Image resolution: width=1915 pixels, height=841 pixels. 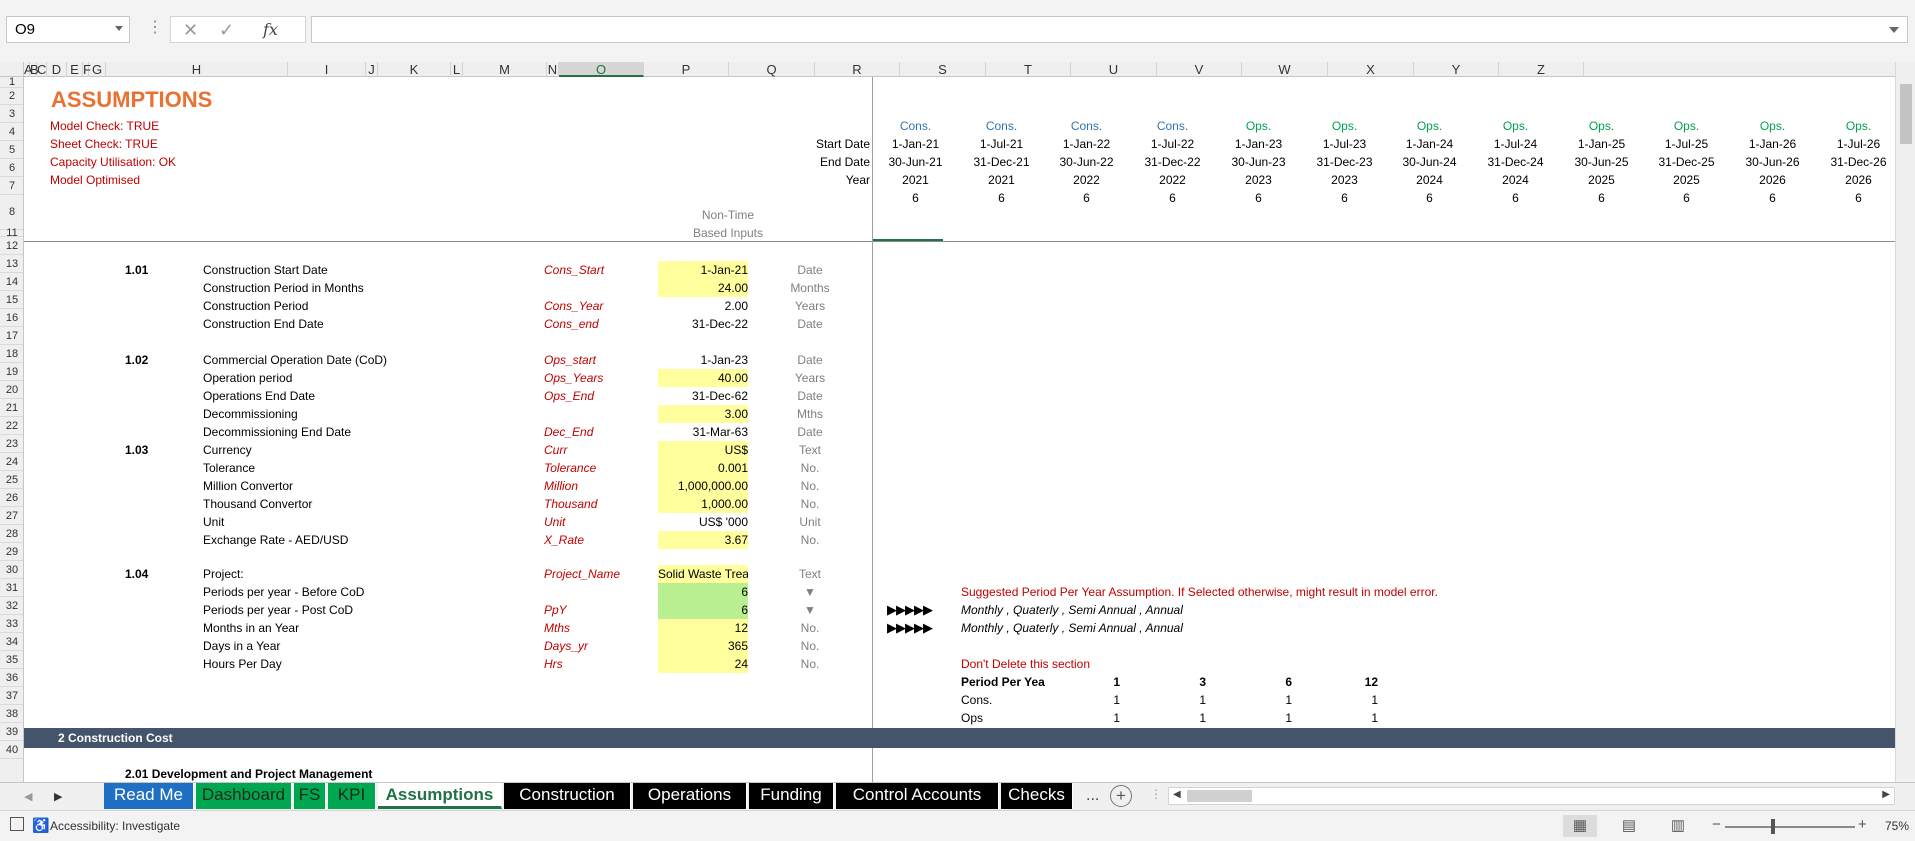 What do you see at coordinates (601, 69) in the screenshot?
I see `column-header-o: O` at bounding box center [601, 69].